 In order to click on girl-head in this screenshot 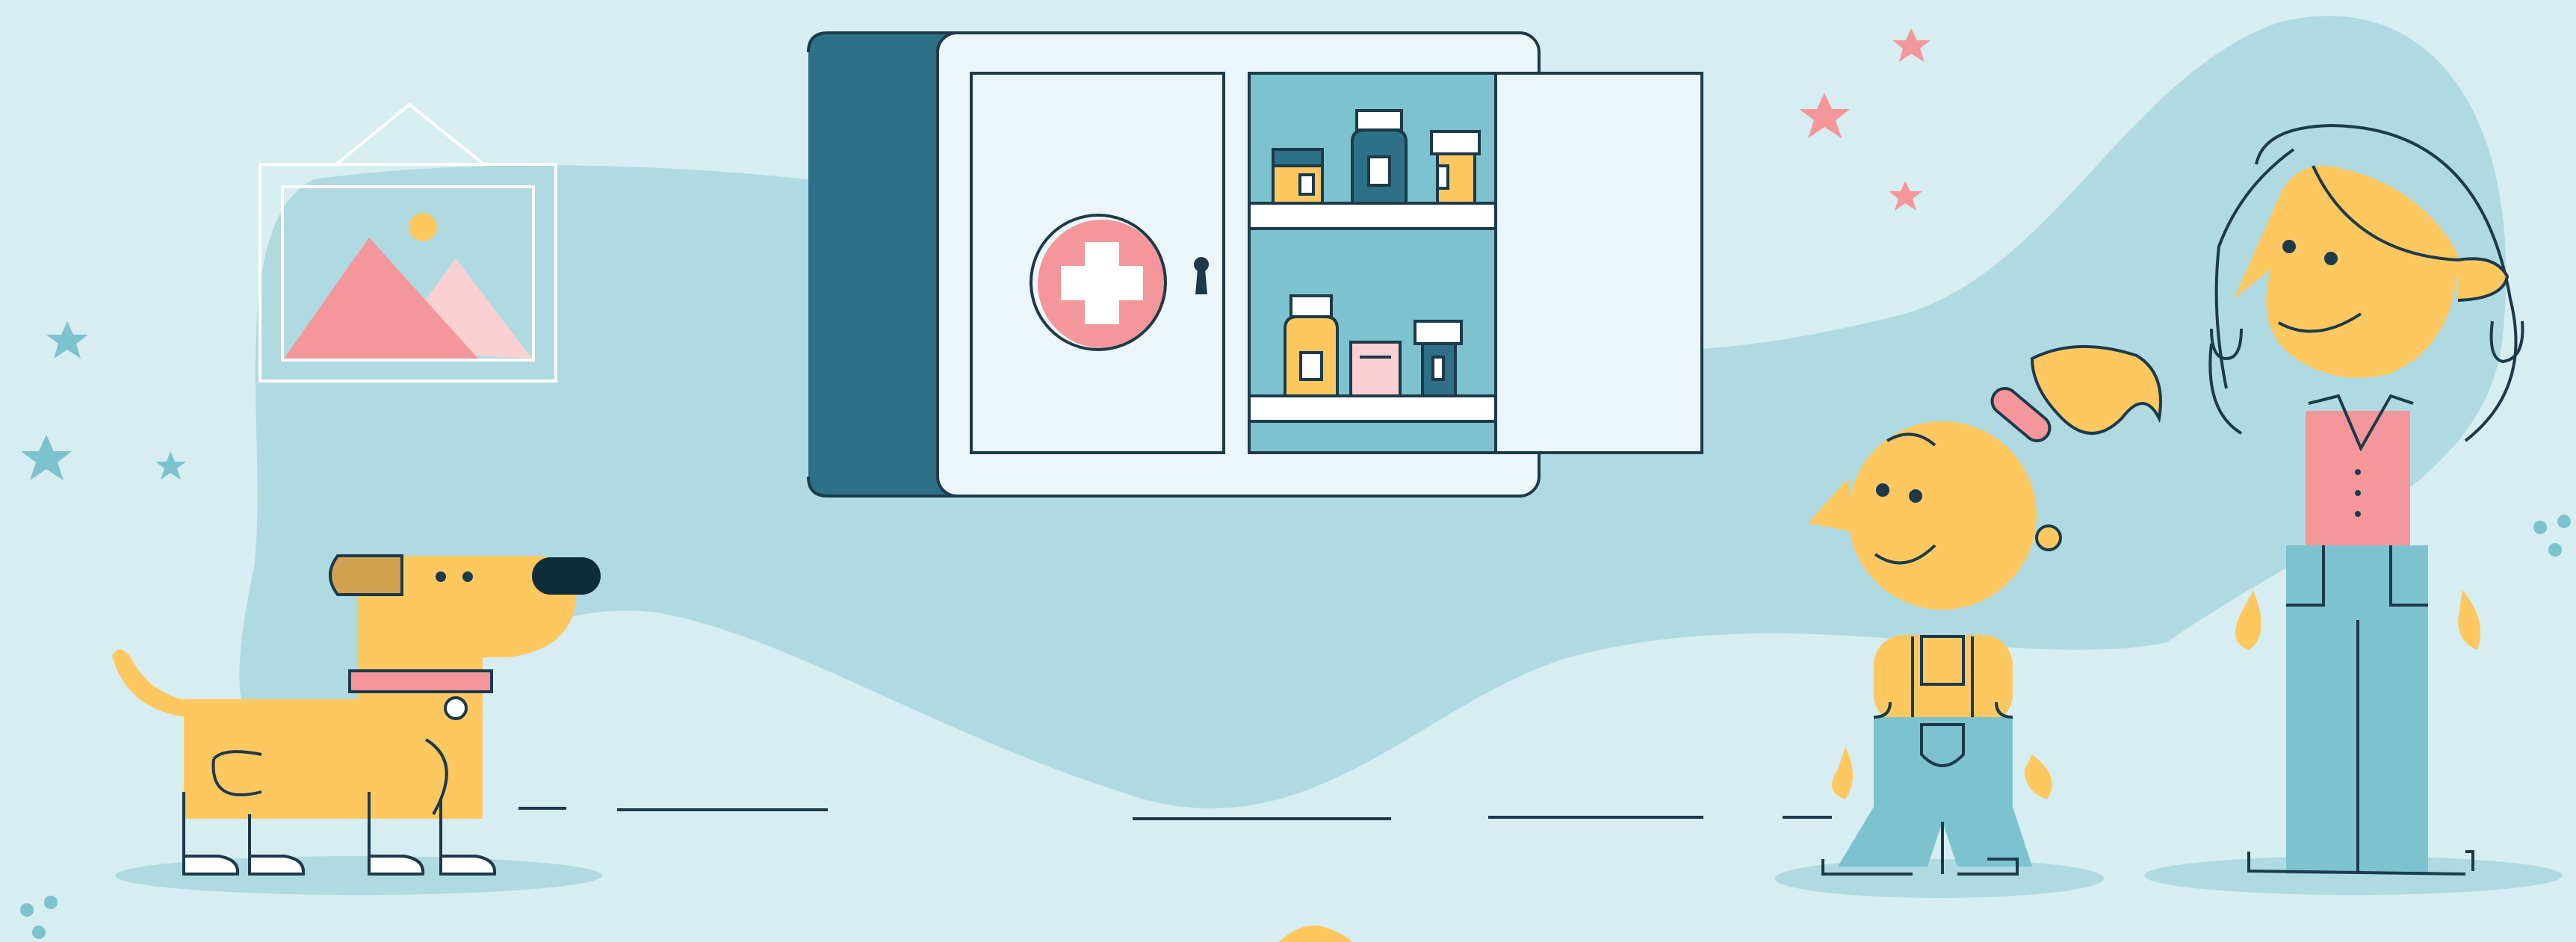, I will do `click(1942, 515)`.